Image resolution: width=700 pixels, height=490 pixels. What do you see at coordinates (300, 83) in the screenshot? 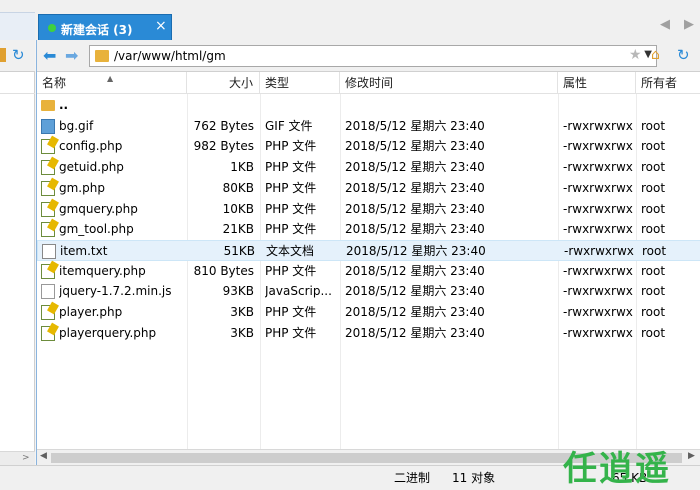
I see `column-type: 类型` at bounding box center [300, 83].